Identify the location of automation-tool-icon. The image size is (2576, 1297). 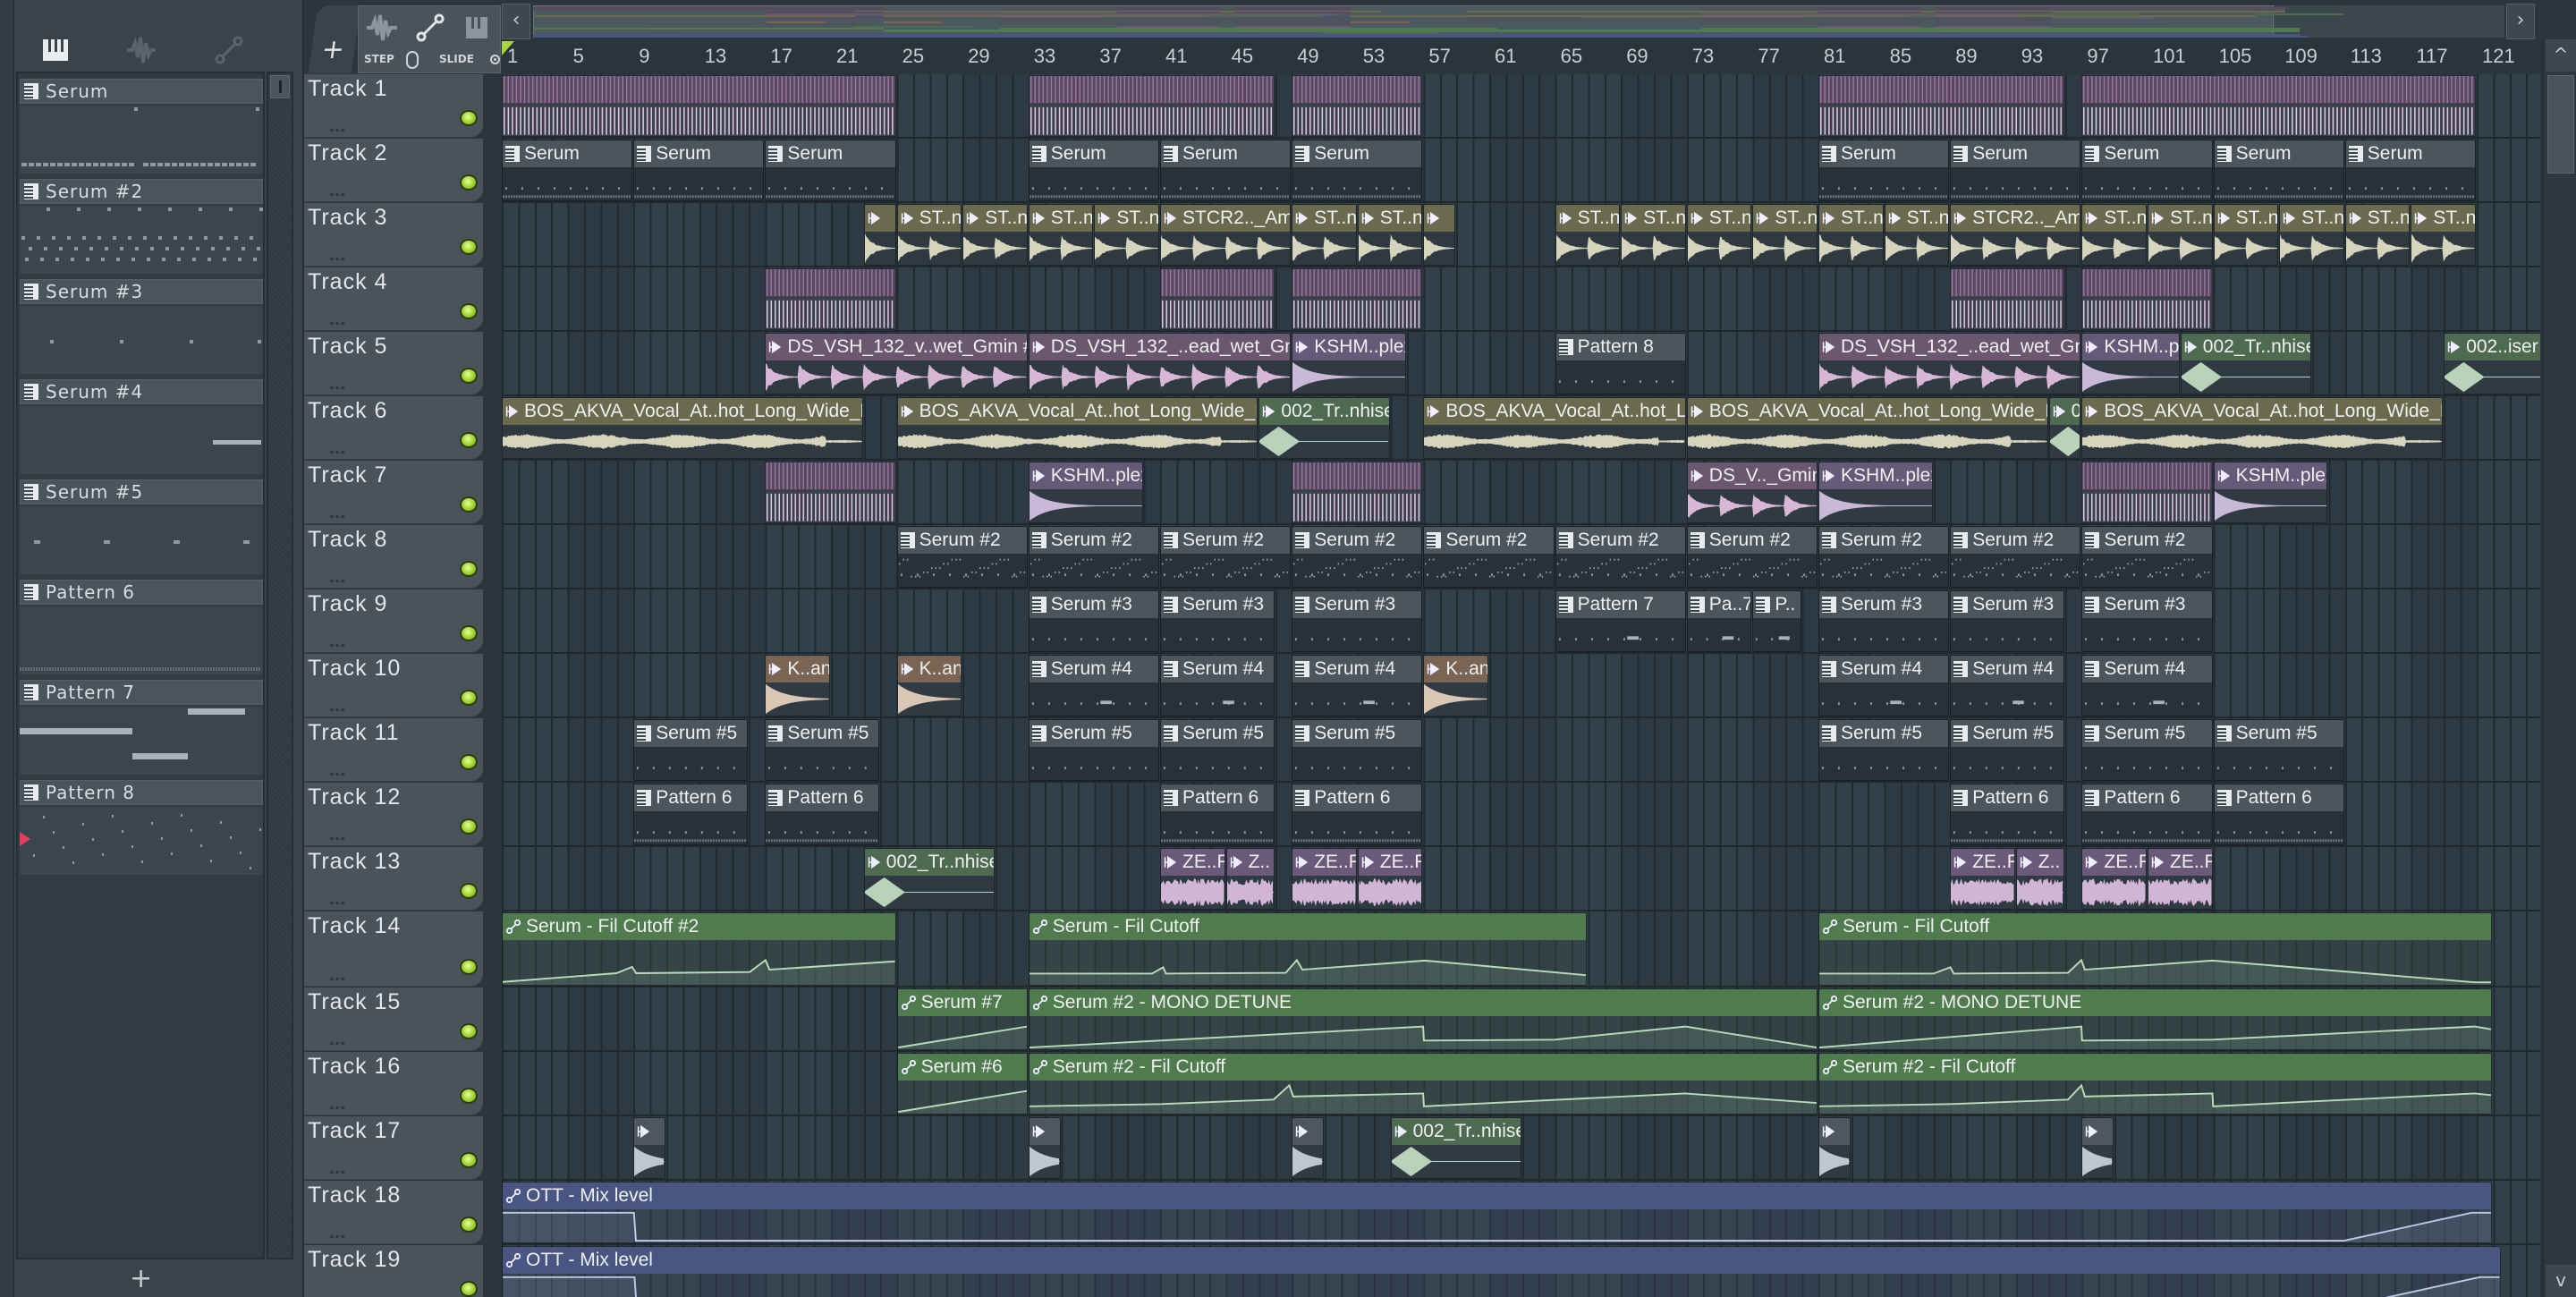
(430, 28).